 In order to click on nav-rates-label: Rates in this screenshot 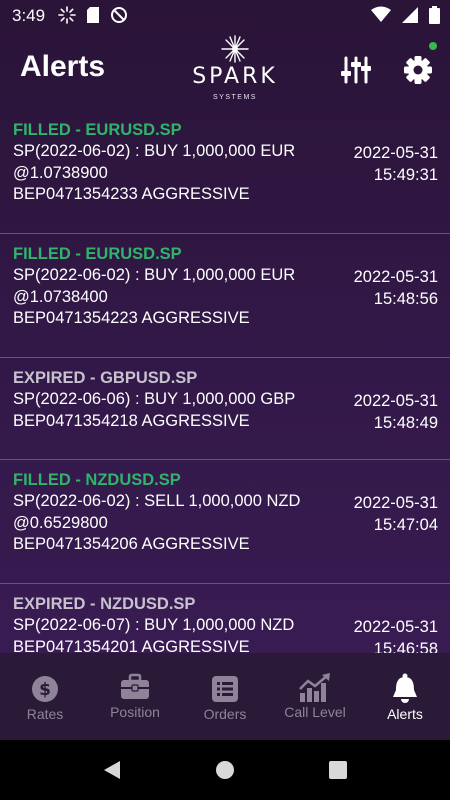, I will do `click(45, 714)`.